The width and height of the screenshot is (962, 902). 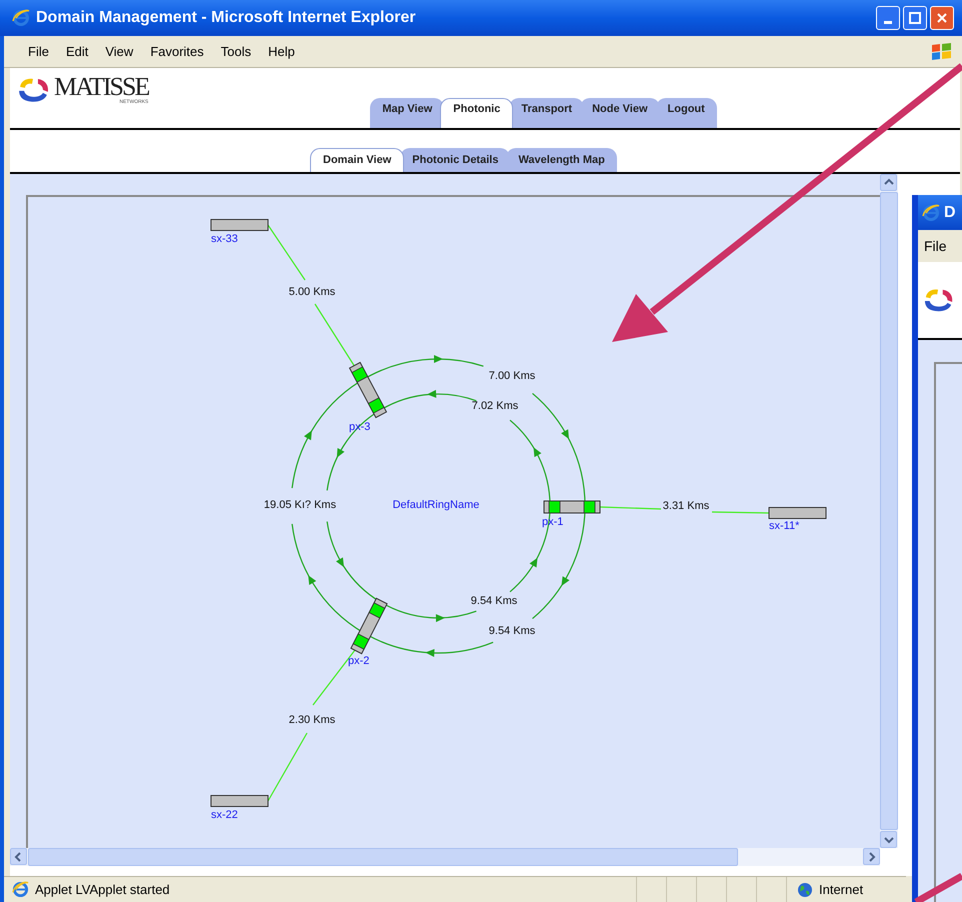 What do you see at coordinates (620, 113) in the screenshot?
I see `tab: Node View` at bounding box center [620, 113].